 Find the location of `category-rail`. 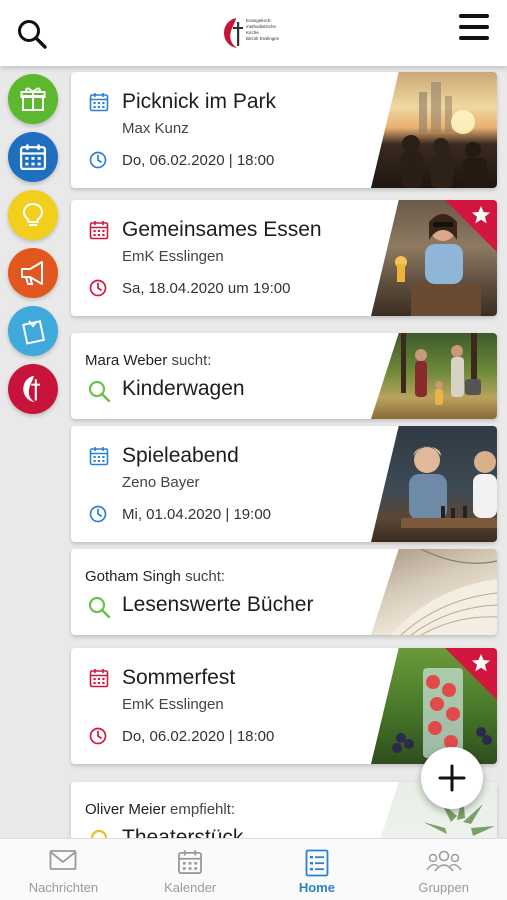

category-rail is located at coordinates (33, 451).